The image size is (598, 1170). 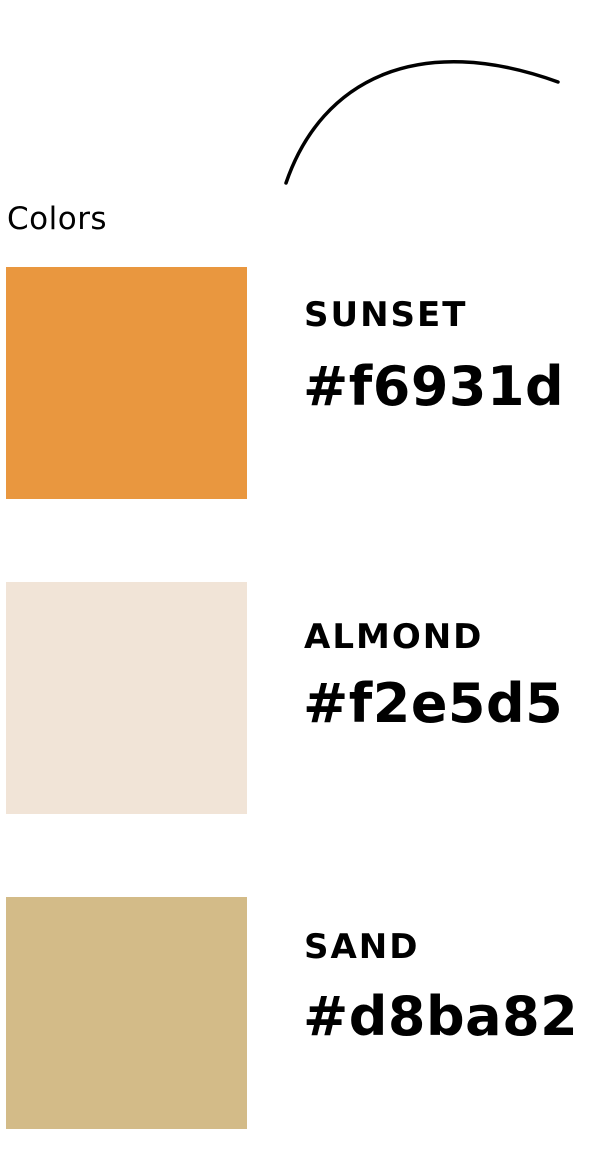 I want to click on swatch-hex-almond: #f2e5d5, so click(x=433, y=703).